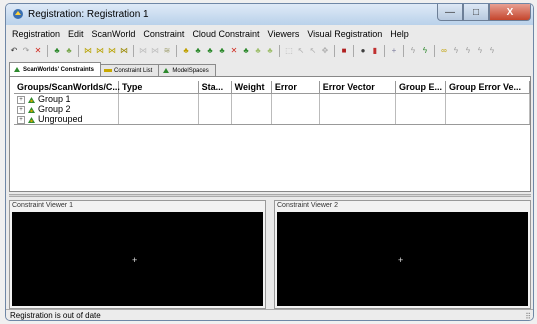  Describe the element at coordinates (283, 34) in the screenshot. I see `menu-viewers: Viewers` at that location.